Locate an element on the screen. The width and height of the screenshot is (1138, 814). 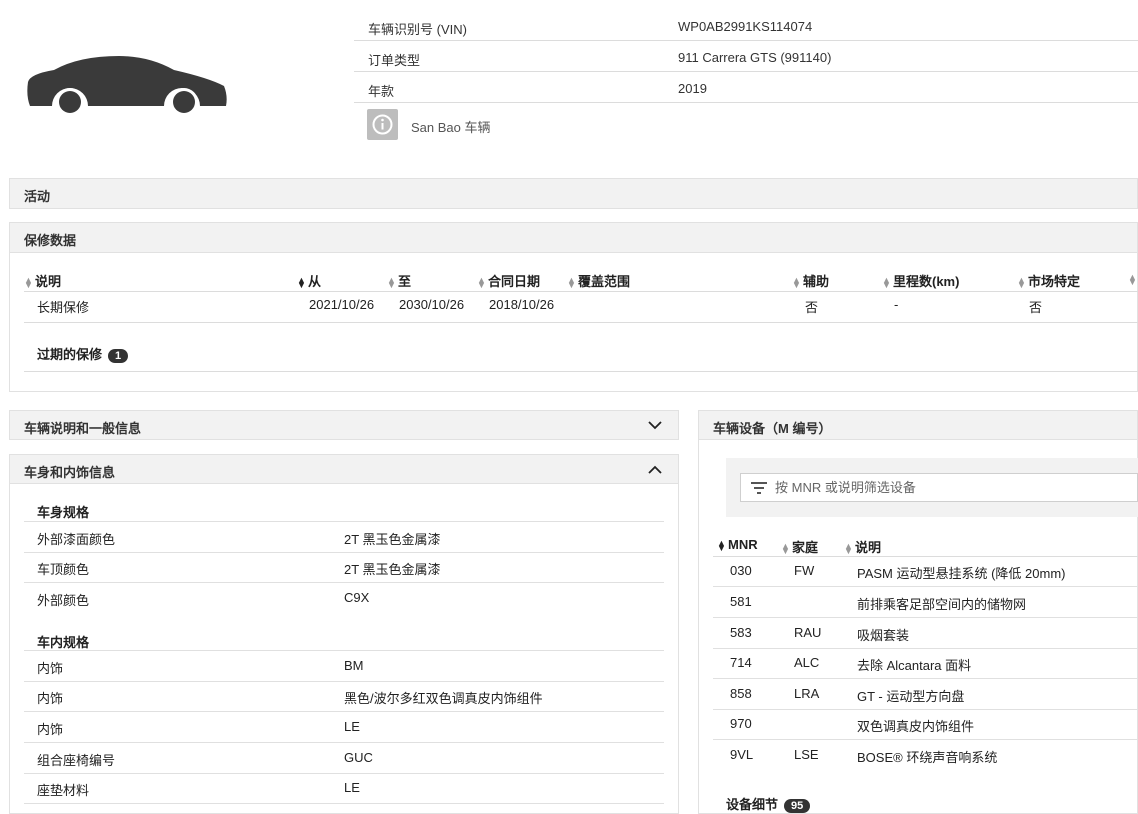
vin-row: 车辆识别号 (VIN) WP0AB2991KS114074 is located at coordinates (746, 25).